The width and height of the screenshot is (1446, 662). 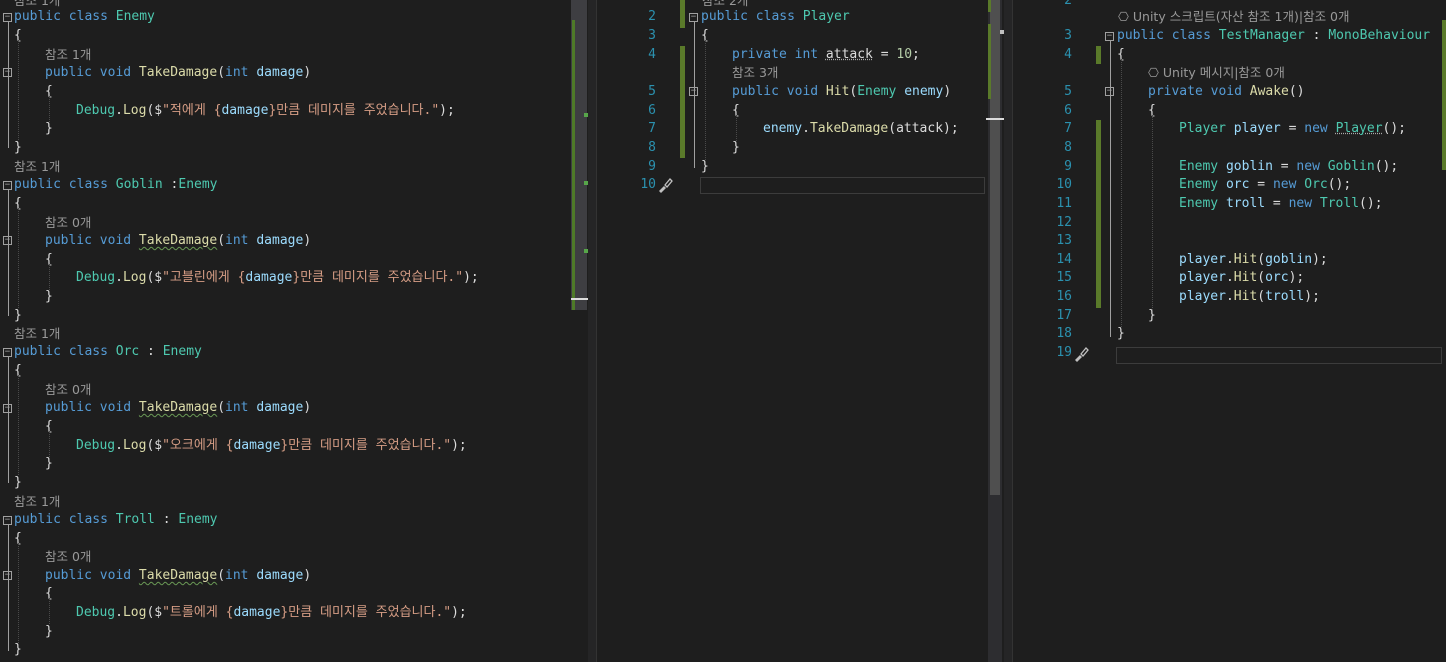 What do you see at coordinates (1253, 259) in the screenshot?
I see `method-call: player.Hit(goblin);` at bounding box center [1253, 259].